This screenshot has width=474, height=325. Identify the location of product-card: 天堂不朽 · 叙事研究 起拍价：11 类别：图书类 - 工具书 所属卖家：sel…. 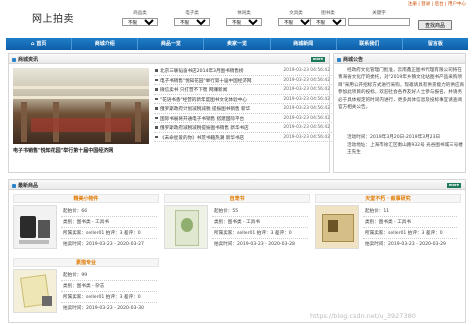
(388, 225).